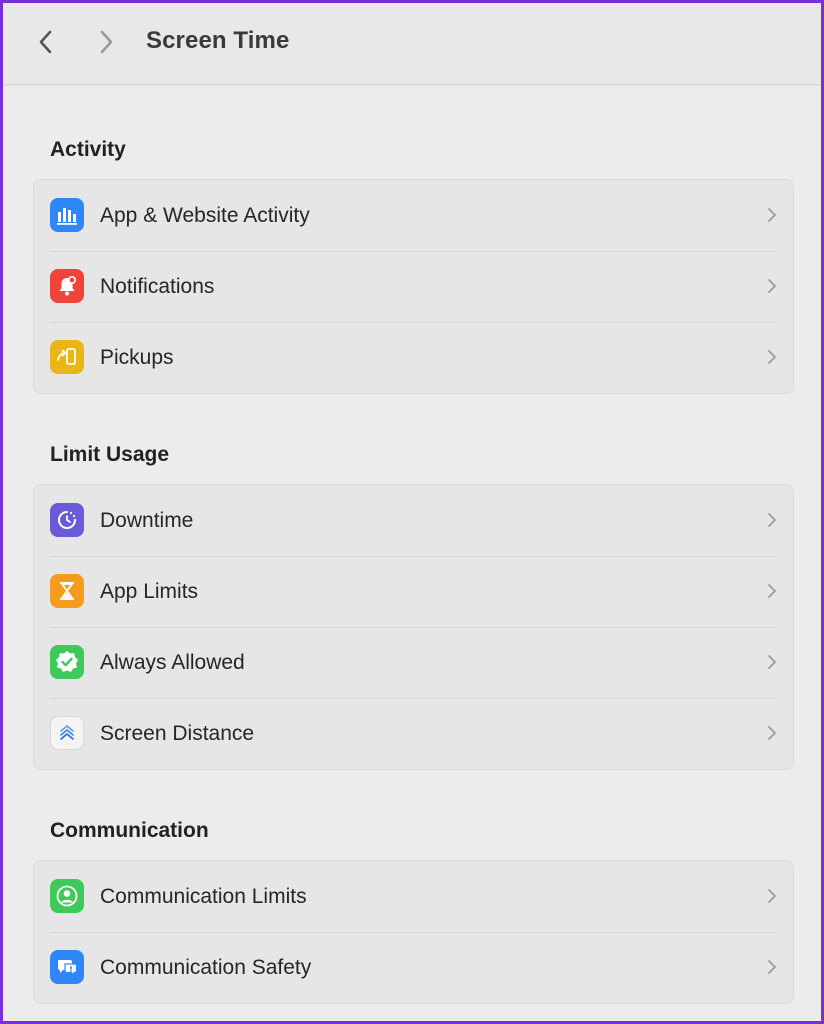 The width and height of the screenshot is (824, 1024). What do you see at coordinates (67, 733) in the screenshot?
I see `distance-chevrons-icon` at bounding box center [67, 733].